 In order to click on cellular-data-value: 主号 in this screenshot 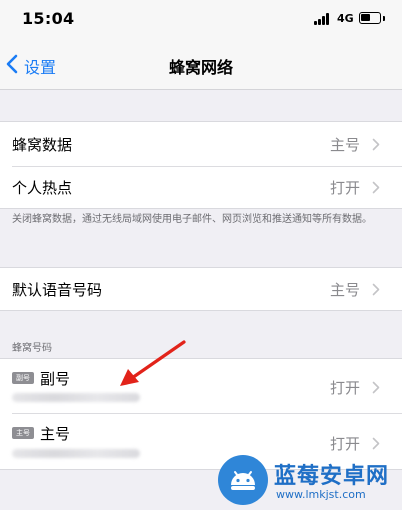, I will do `click(344, 145)`.